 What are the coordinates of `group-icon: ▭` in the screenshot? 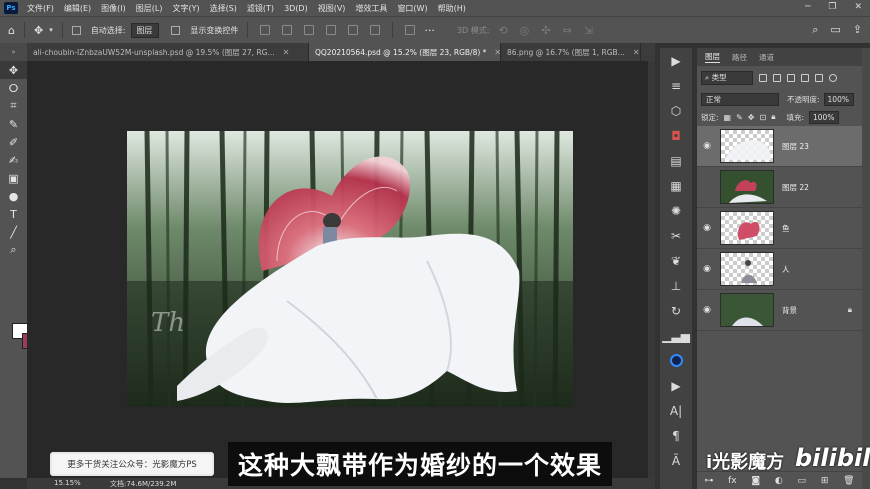 It's located at (802, 481).